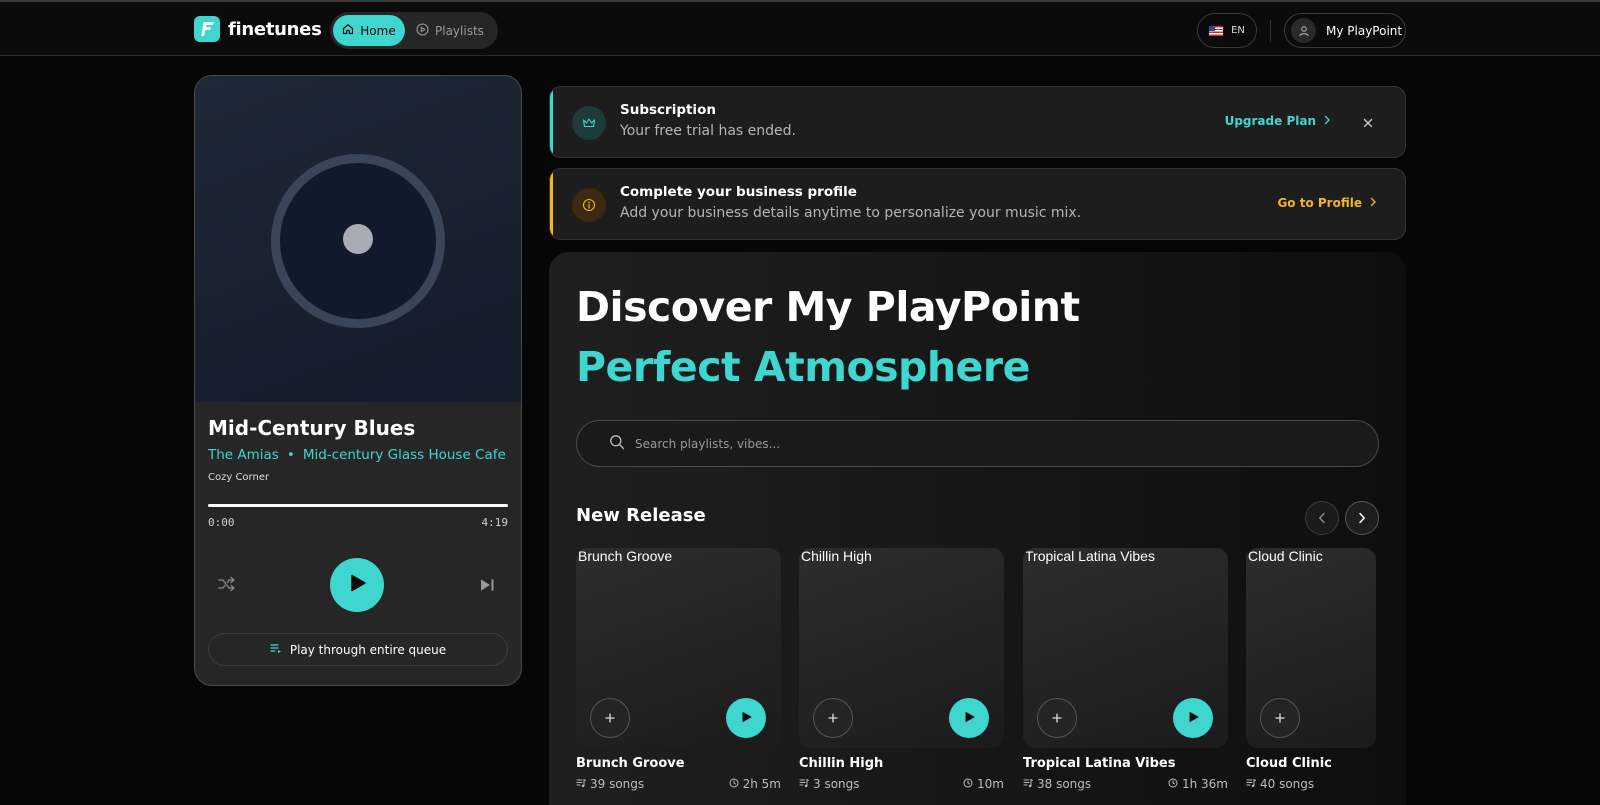 This screenshot has height=805, width=1600. I want to click on duration-label: 10m, so click(990, 784).